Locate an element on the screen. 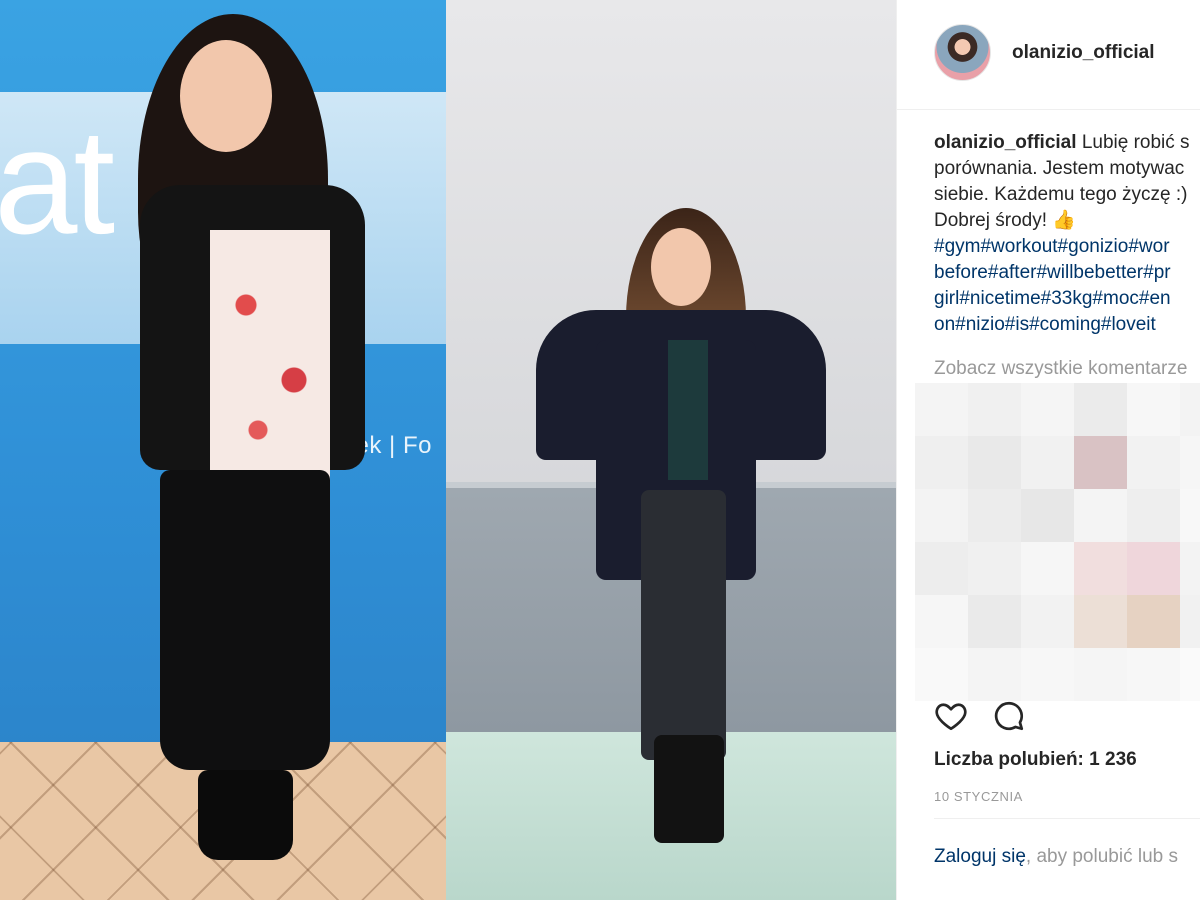 The image size is (1200, 900). heart-icon is located at coordinates (951, 716).